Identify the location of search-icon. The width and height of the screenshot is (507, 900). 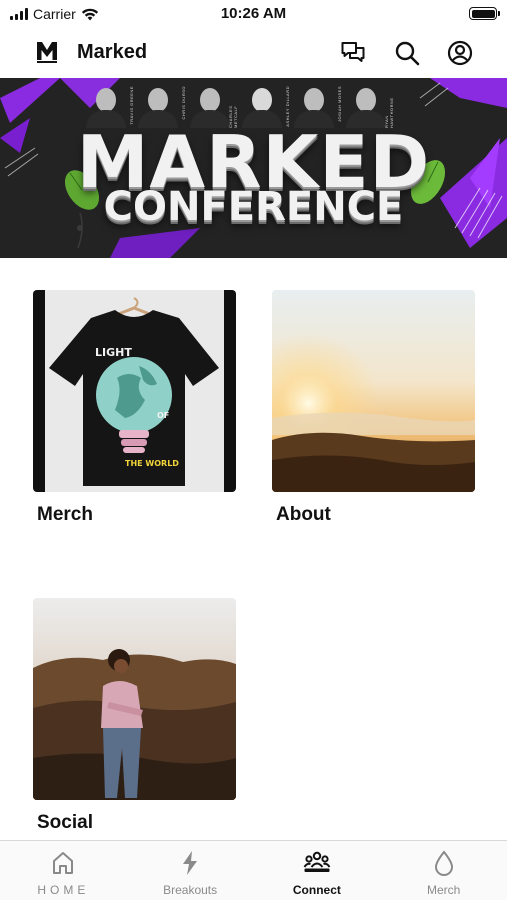
(407, 53).